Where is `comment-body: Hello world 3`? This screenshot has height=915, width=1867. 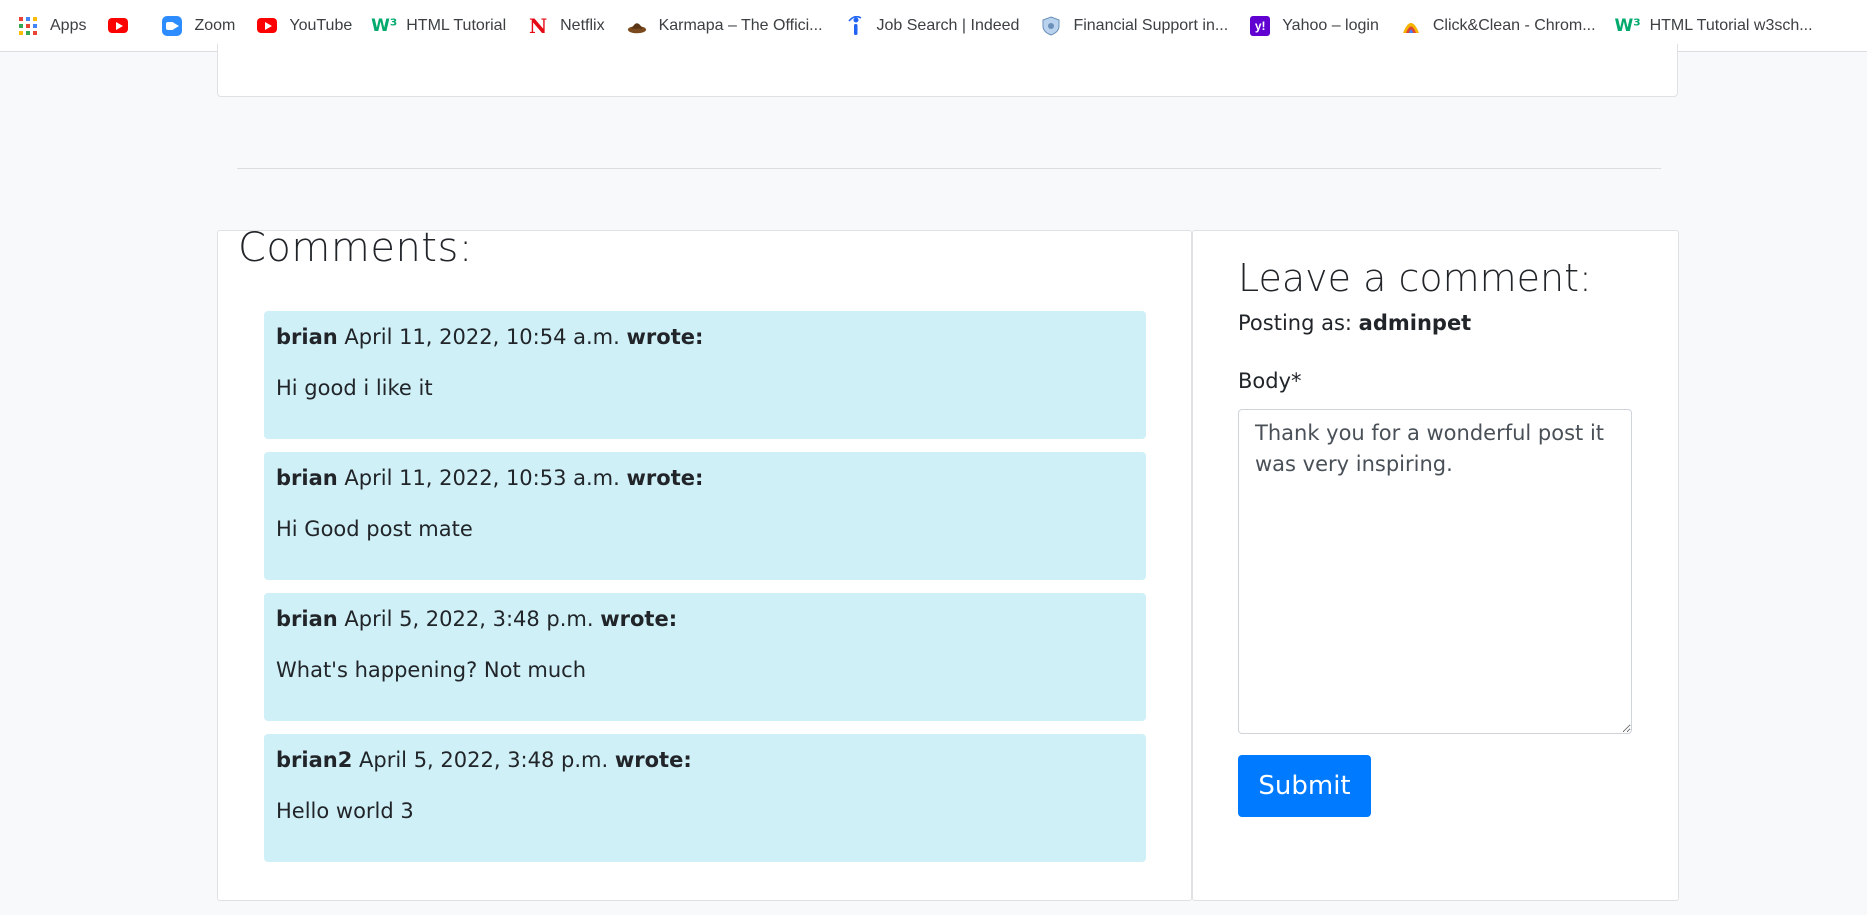 comment-body: Hello world 3 is located at coordinates (345, 811).